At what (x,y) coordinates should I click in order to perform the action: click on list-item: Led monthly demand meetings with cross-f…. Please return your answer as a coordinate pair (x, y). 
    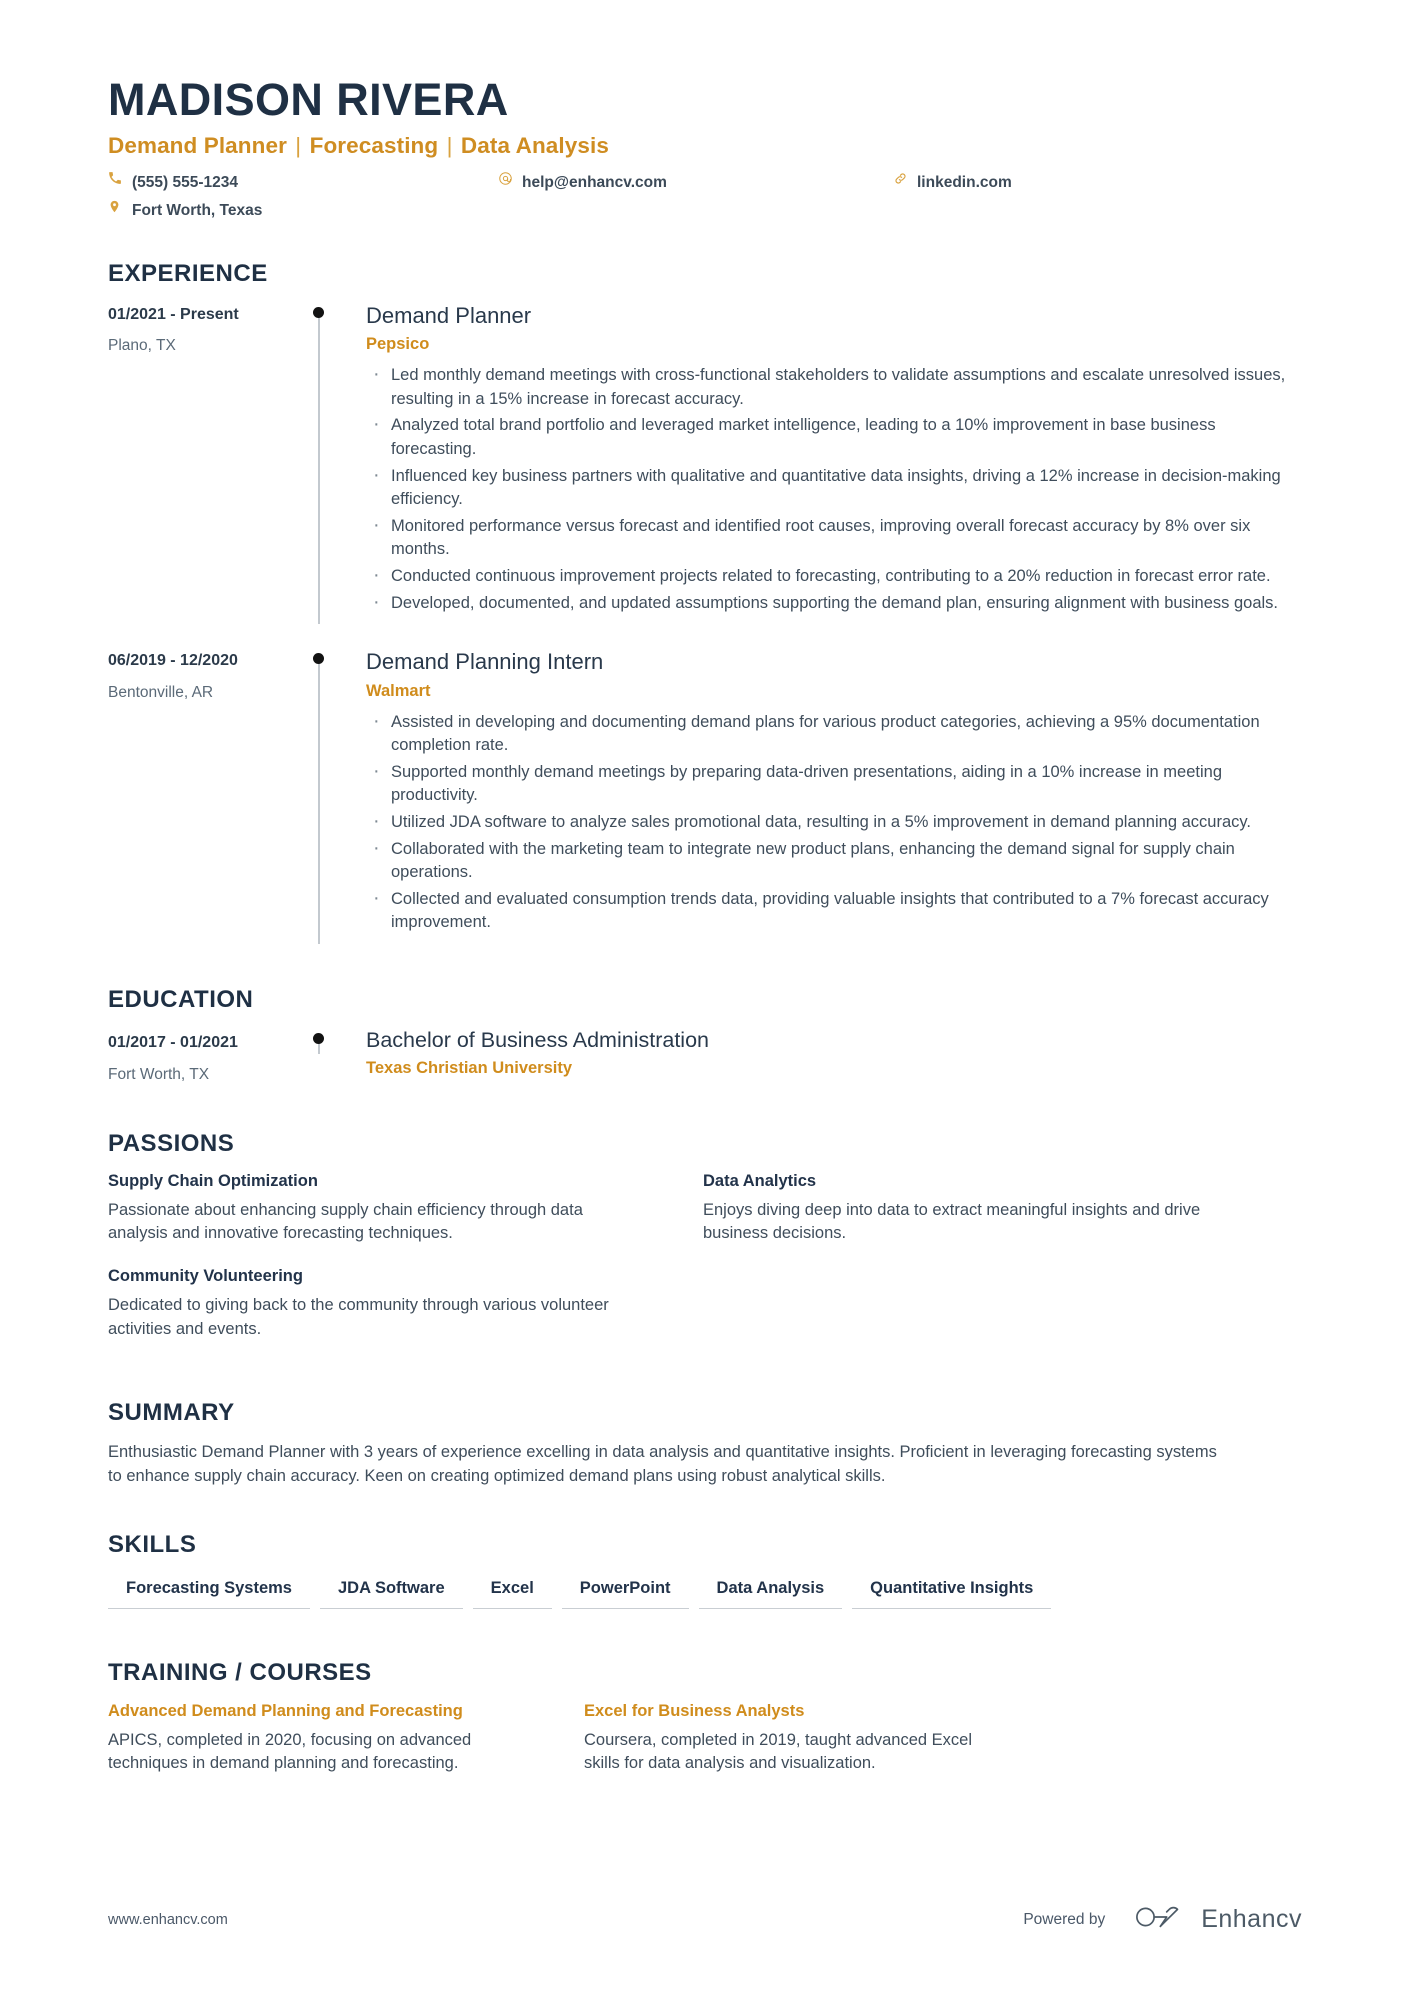
    Looking at the image, I should click on (832, 385).